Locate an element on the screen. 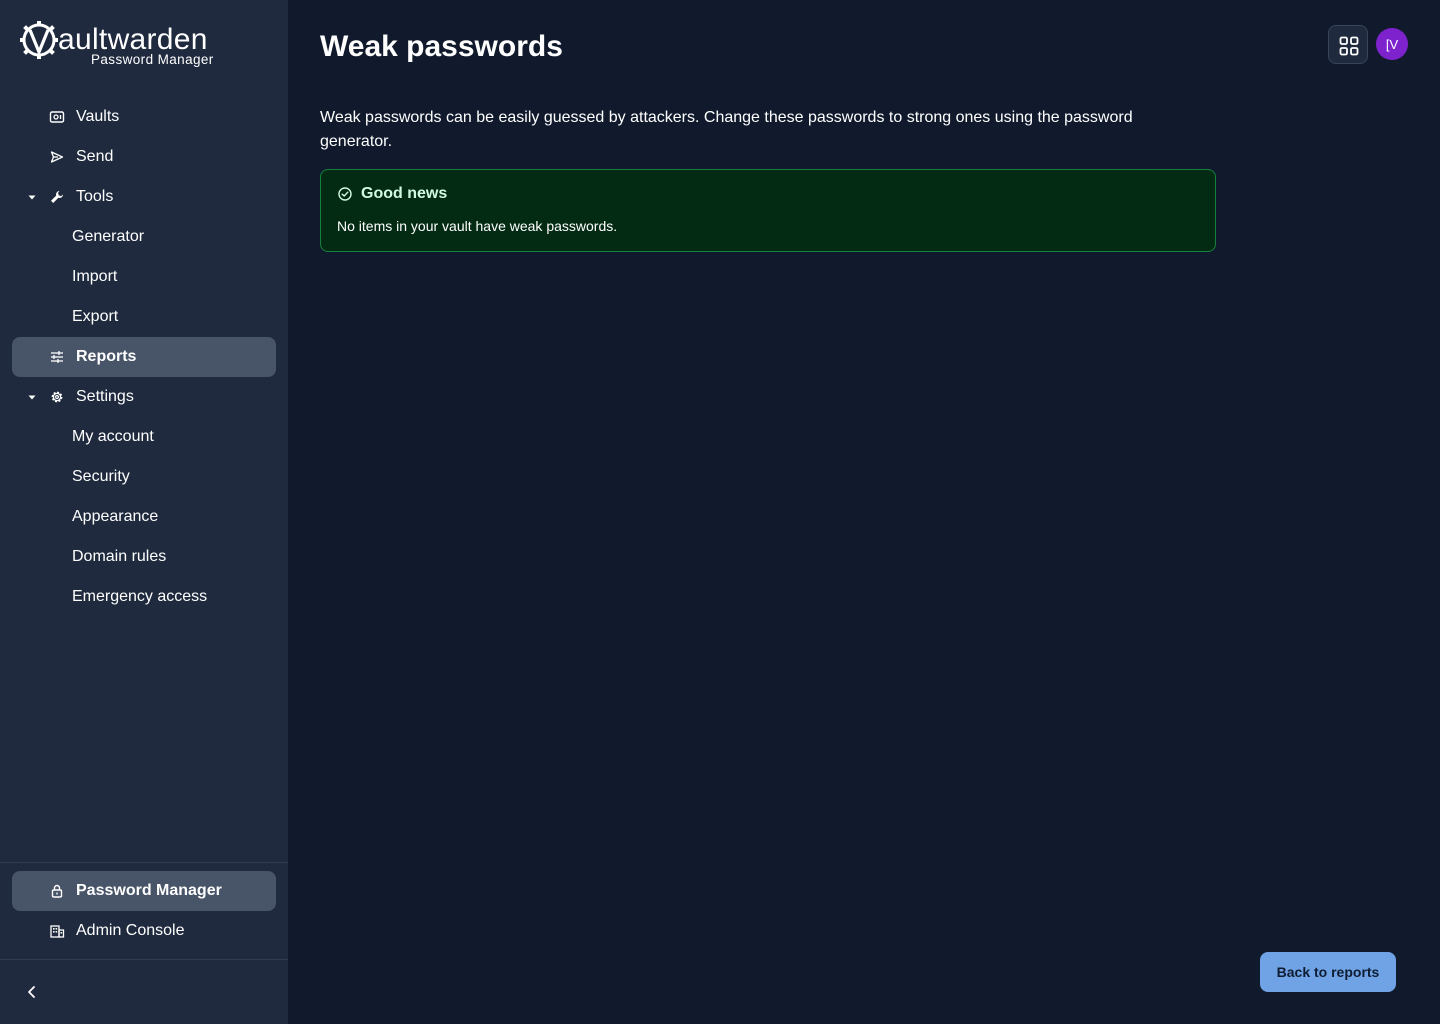 The height and width of the screenshot is (1024, 1440). product-password-manager: Password Manager is located at coordinates (144, 891).